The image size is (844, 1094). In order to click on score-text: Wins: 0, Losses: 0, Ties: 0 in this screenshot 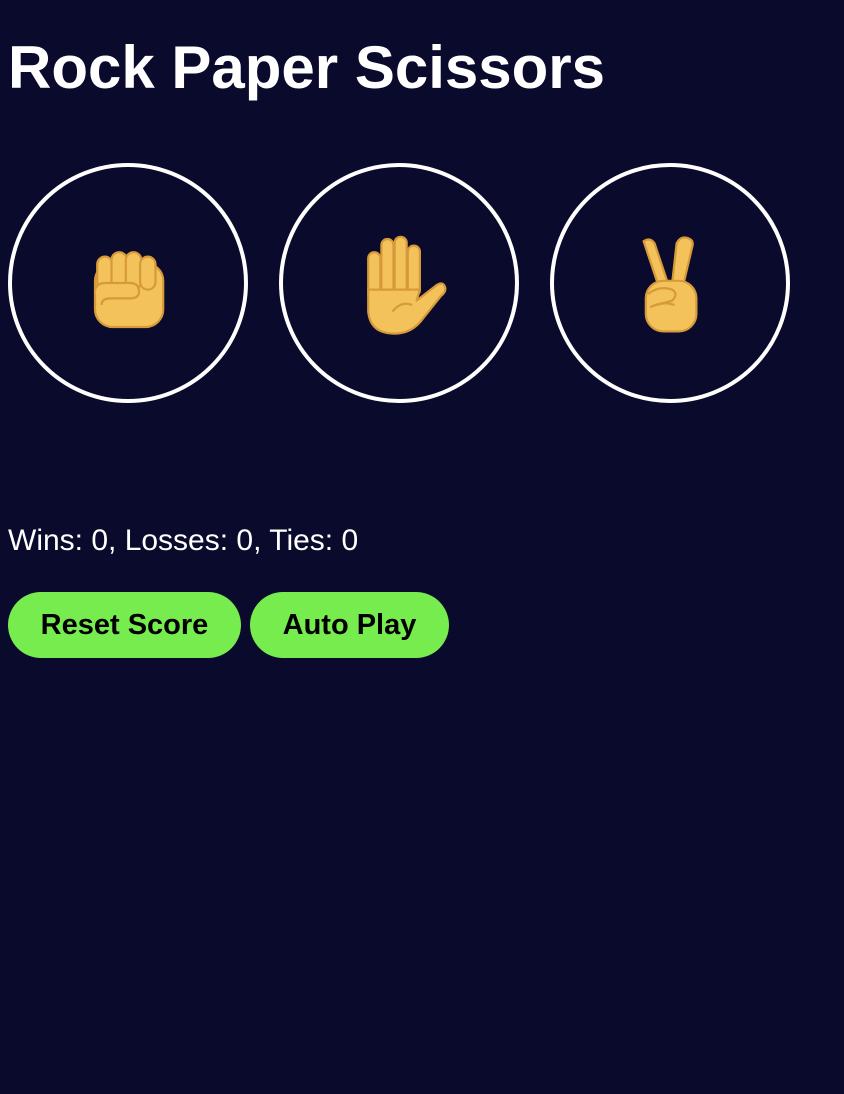, I will do `click(183, 540)`.